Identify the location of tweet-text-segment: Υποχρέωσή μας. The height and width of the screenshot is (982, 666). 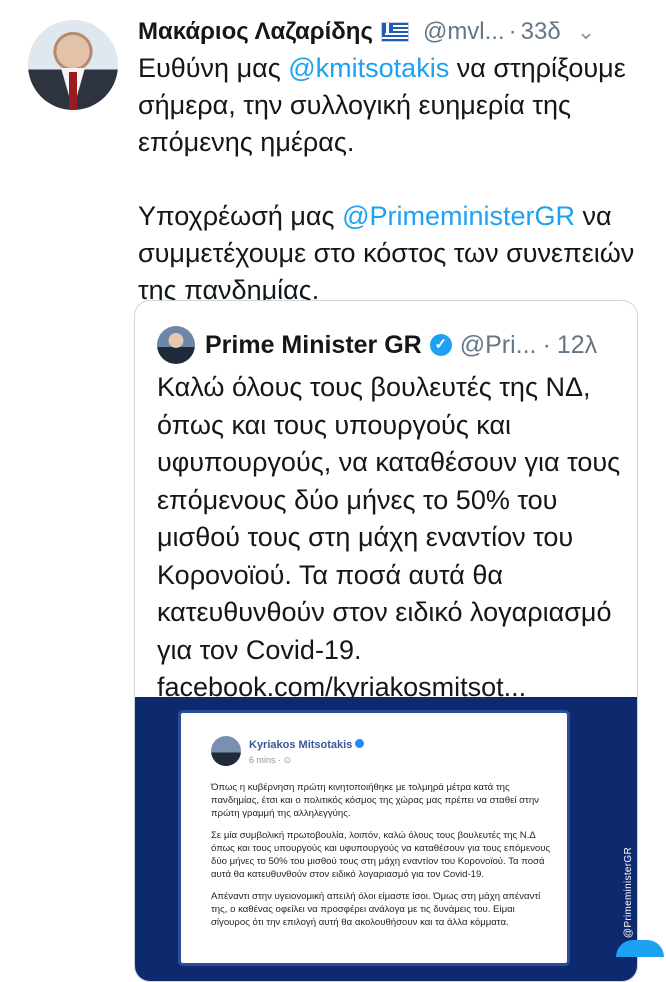
(240, 216).